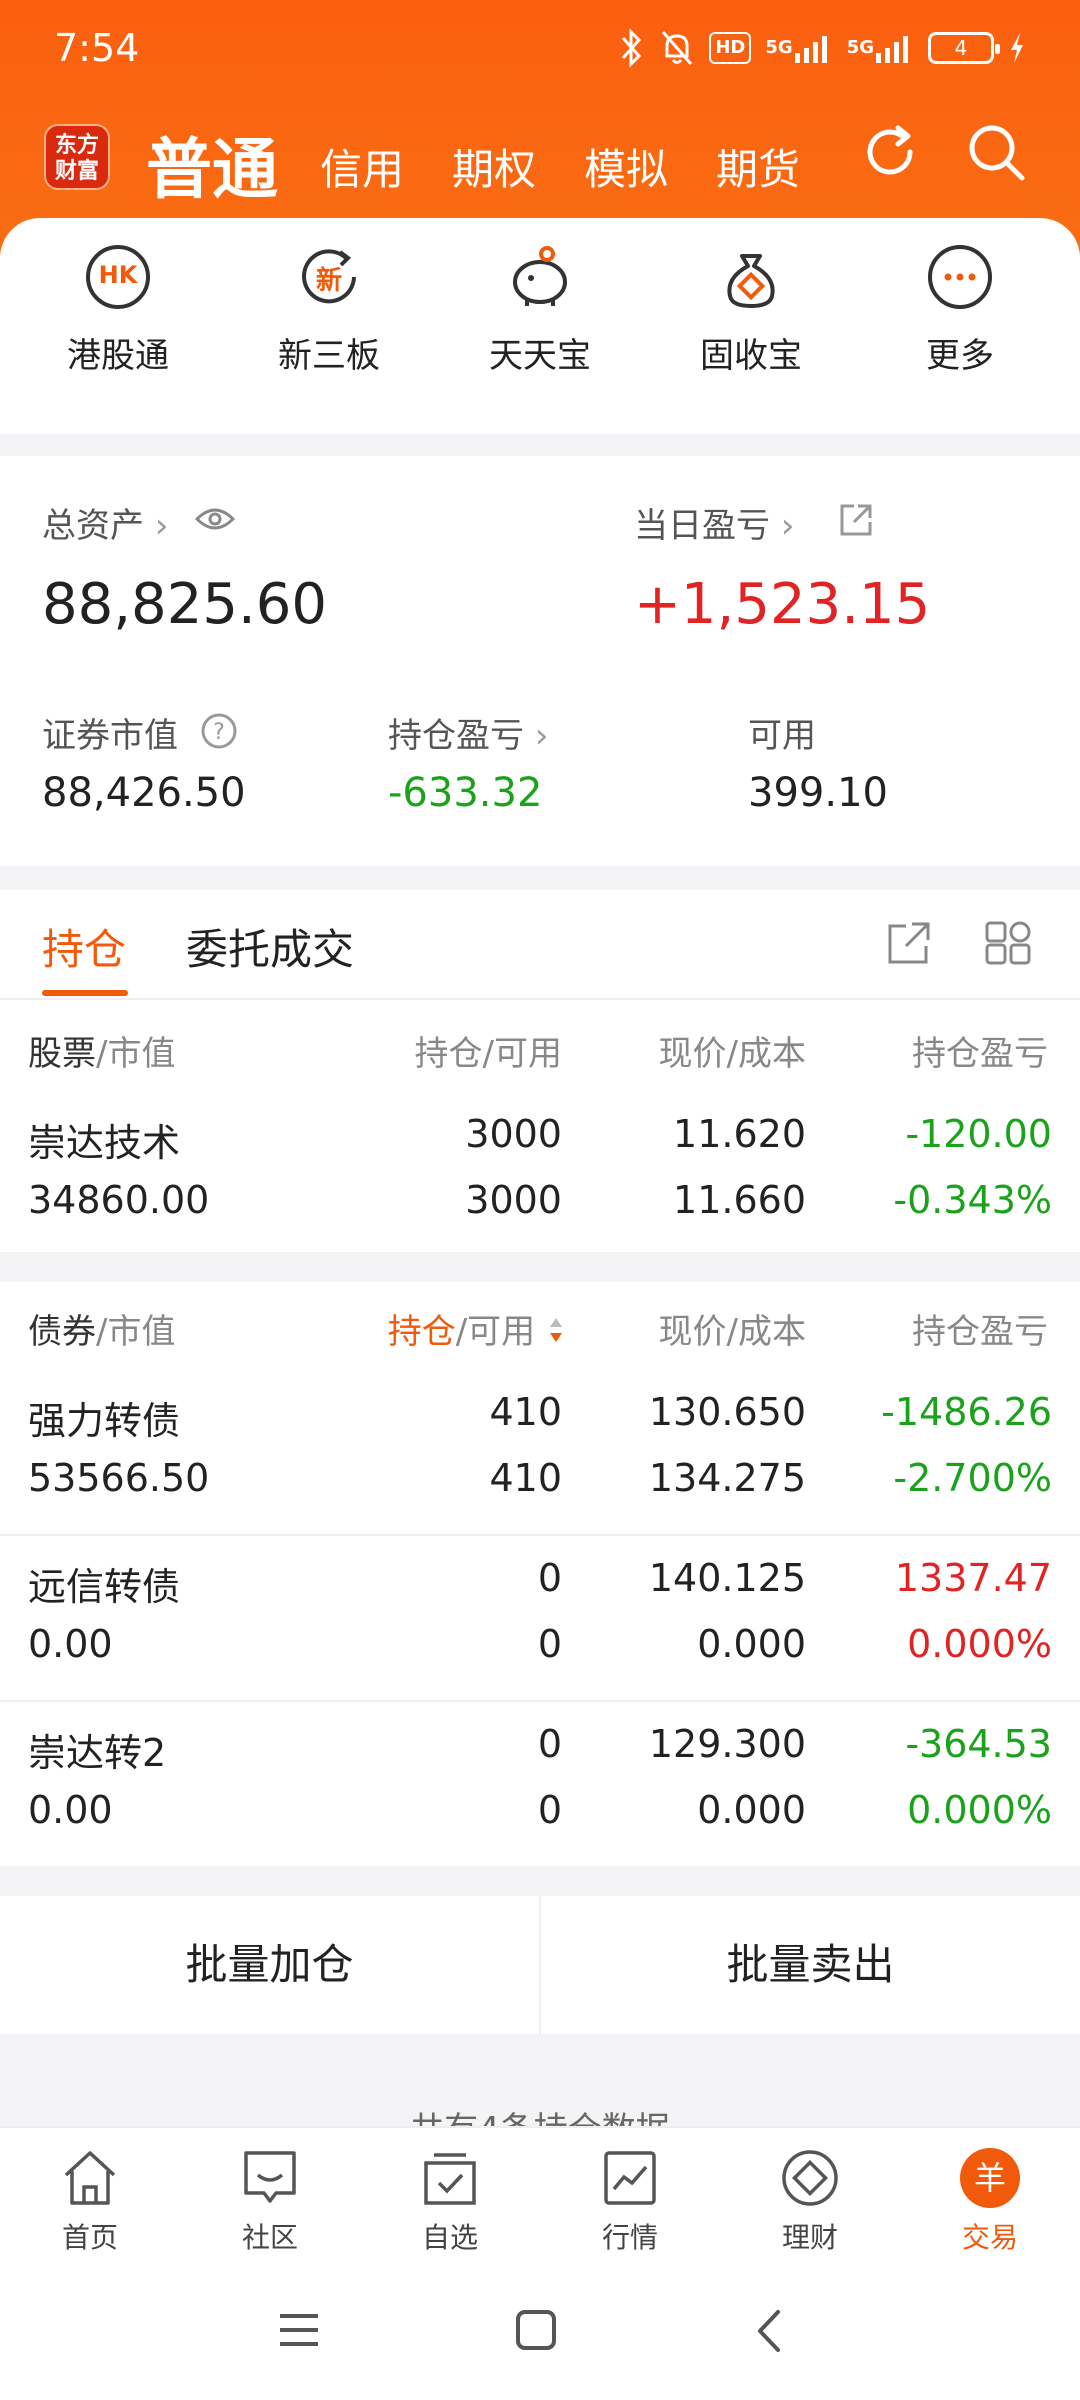 The image size is (1080, 2400). I want to click on eye-icon, so click(215, 521).